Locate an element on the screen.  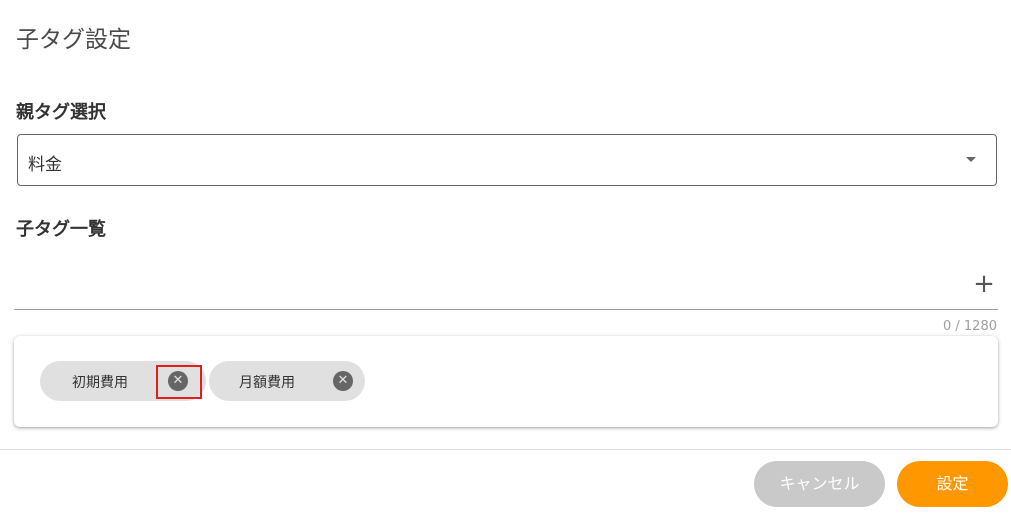
parent-tag-label: 親タグ選択 is located at coordinates (61, 112).